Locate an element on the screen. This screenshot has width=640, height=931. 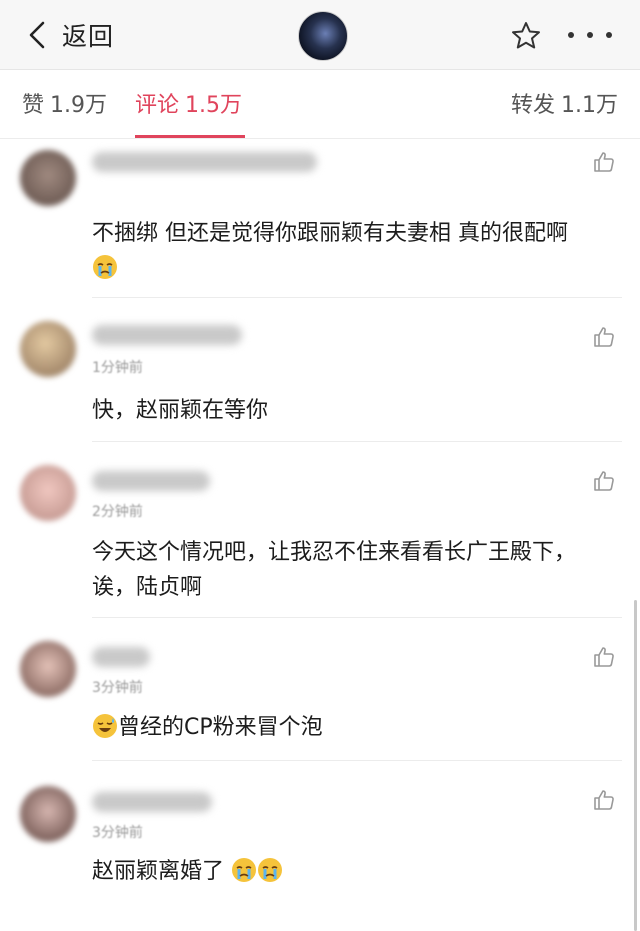
comment-time: 2分钟前 is located at coordinates (117, 512).